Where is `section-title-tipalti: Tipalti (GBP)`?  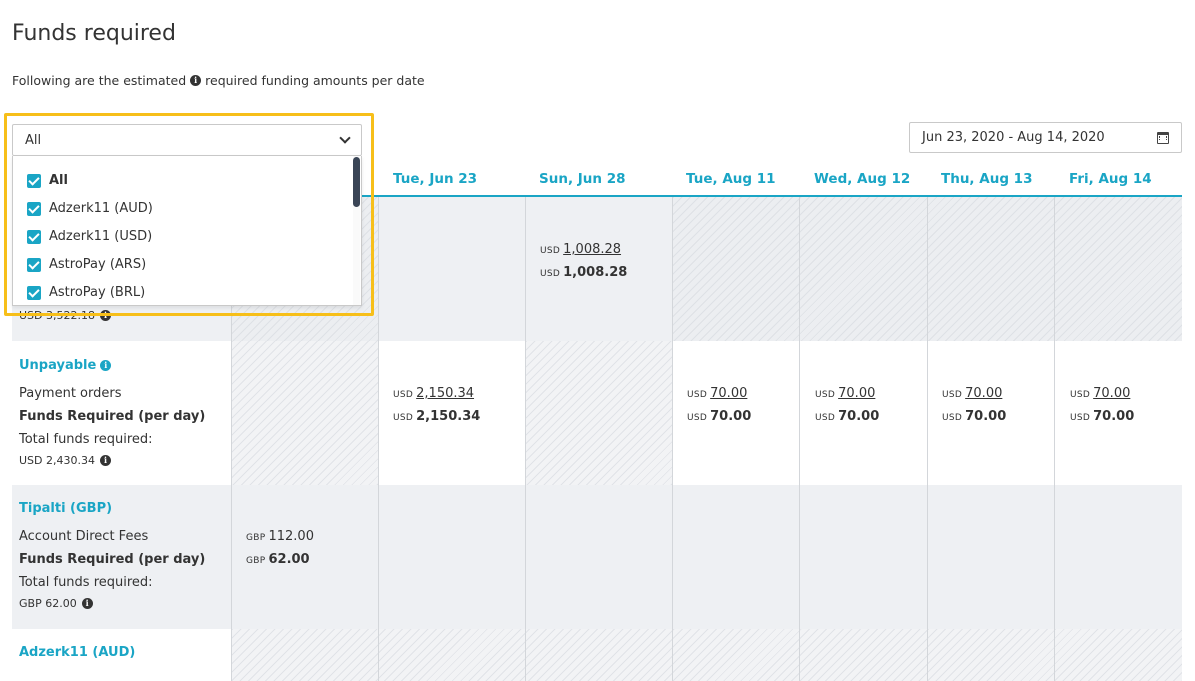 section-title-tipalti: Tipalti (GBP) is located at coordinates (65, 508).